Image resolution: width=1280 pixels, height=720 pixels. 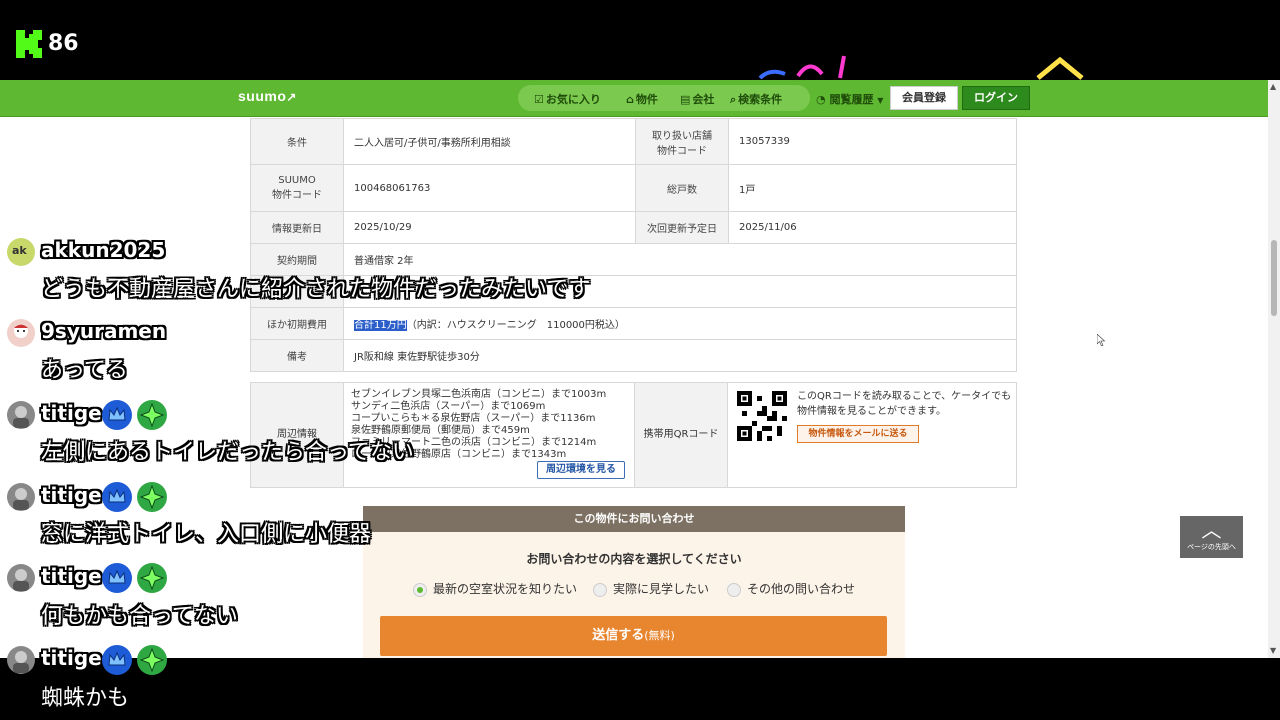 What do you see at coordinates (640, 40) in the screenshot?
I see `stream-top-bar: 86` at bounding box center [640, 40].